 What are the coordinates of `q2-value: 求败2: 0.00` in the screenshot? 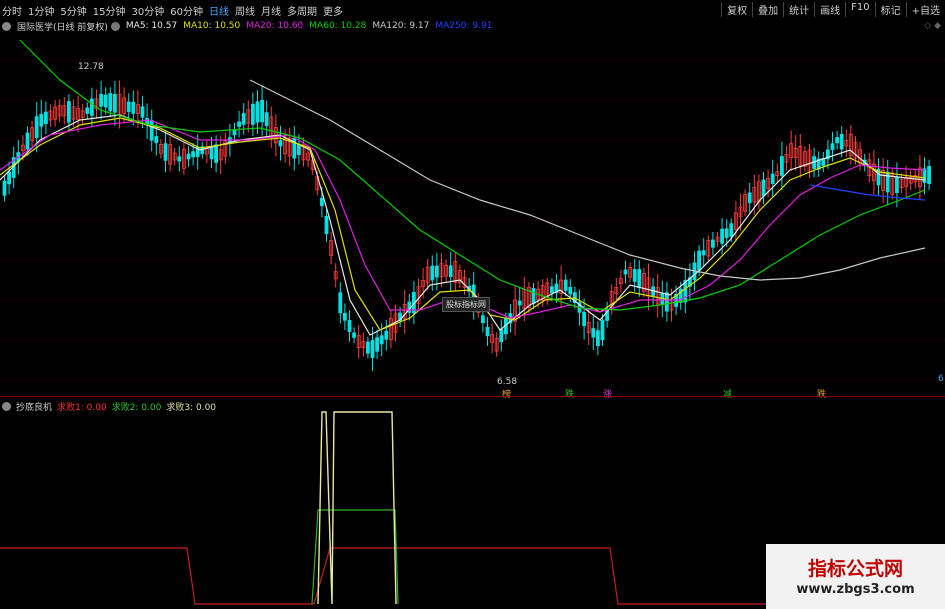 It's located at (136, 407).